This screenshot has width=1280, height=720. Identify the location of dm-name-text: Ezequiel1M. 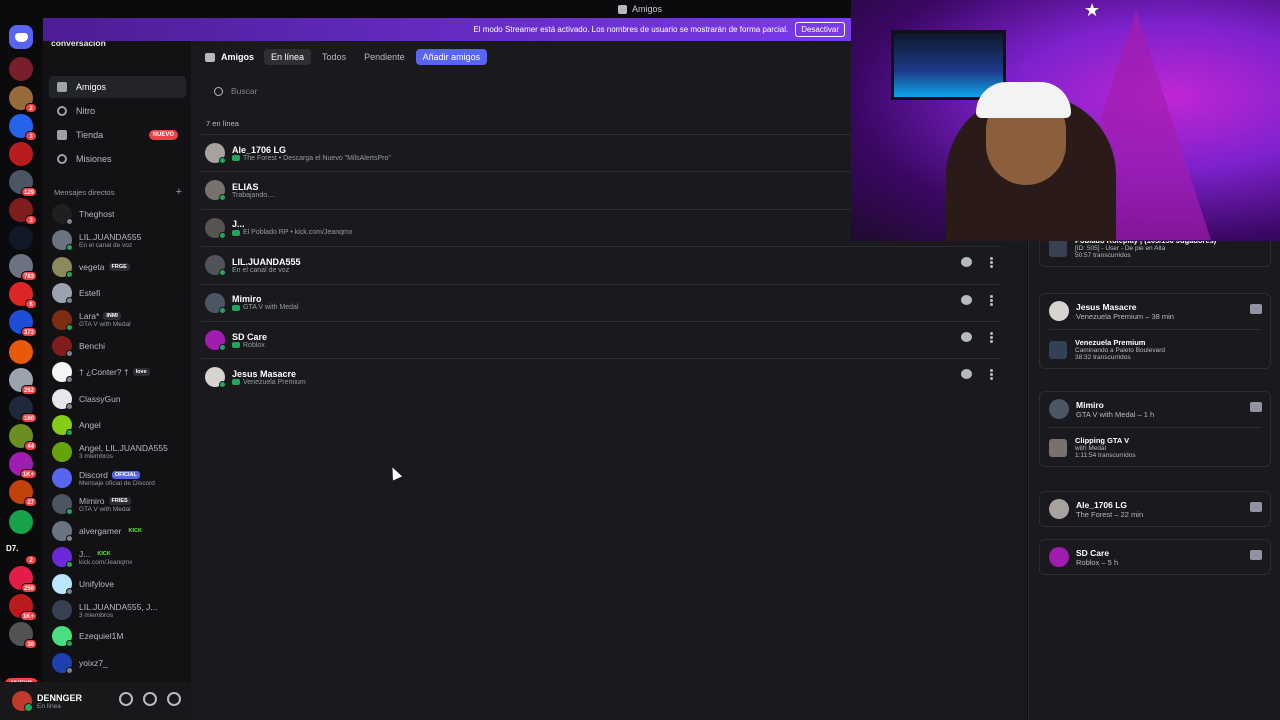
(101, 636).